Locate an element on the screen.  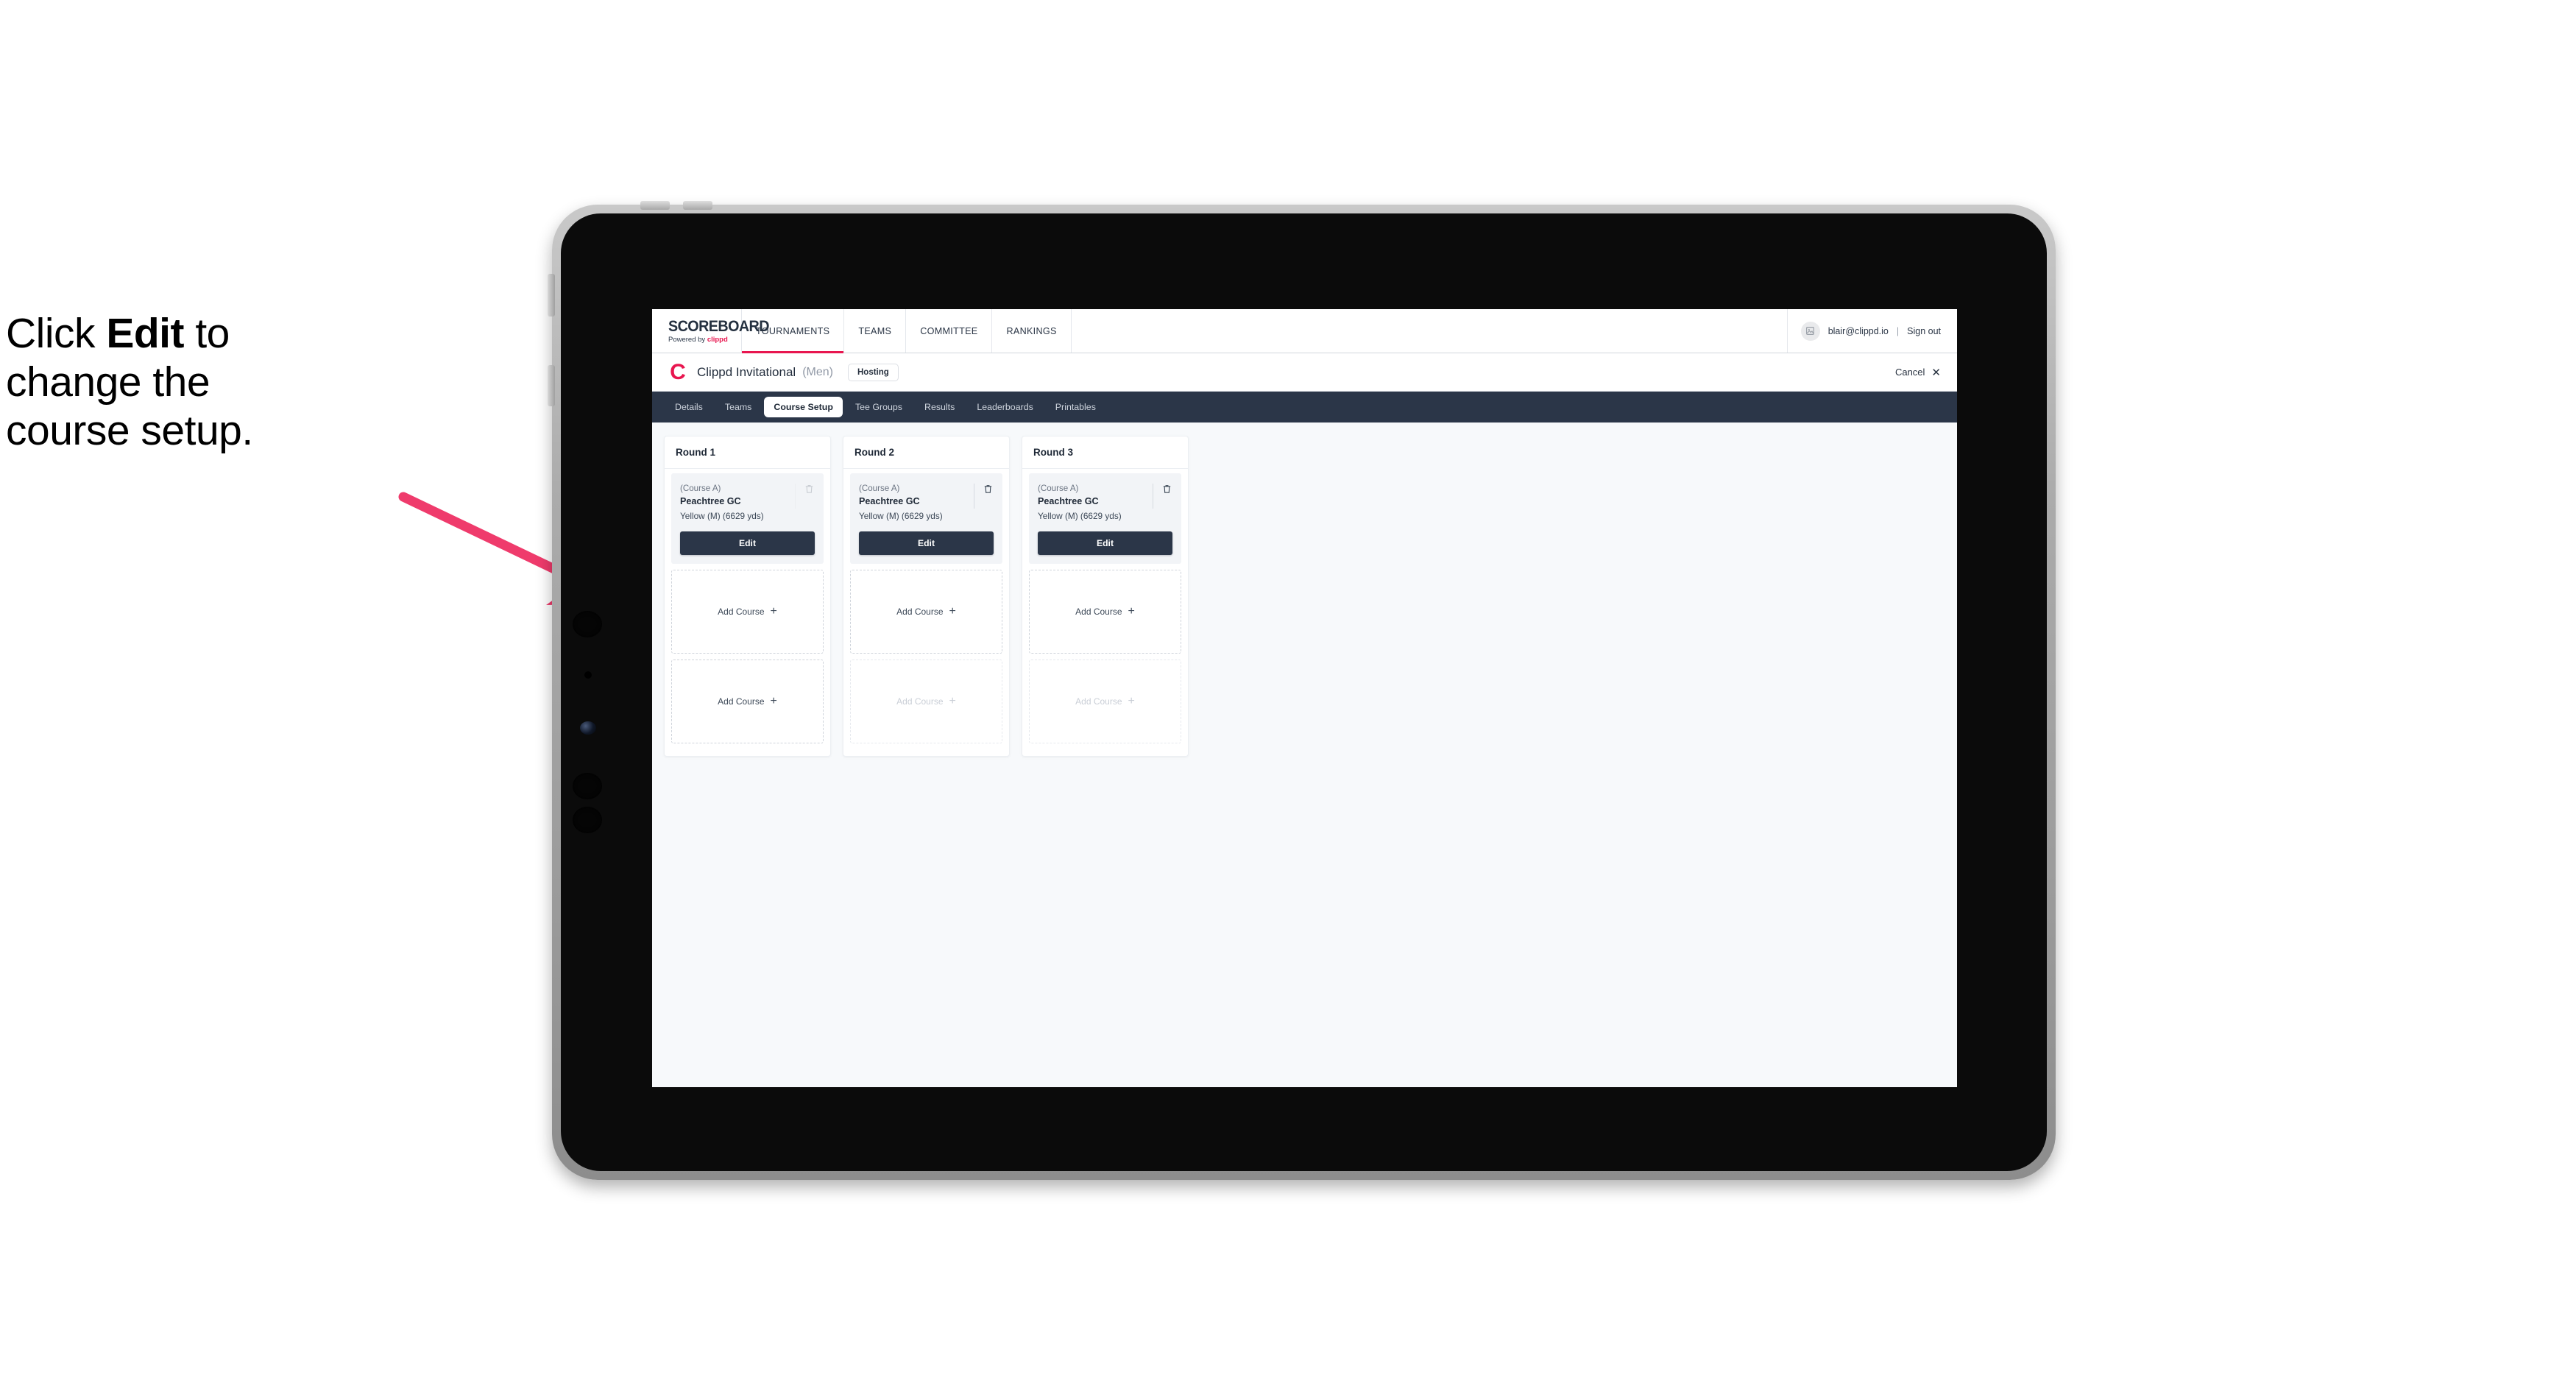
status-badge: Hosting is located at coordinates (873, 372).